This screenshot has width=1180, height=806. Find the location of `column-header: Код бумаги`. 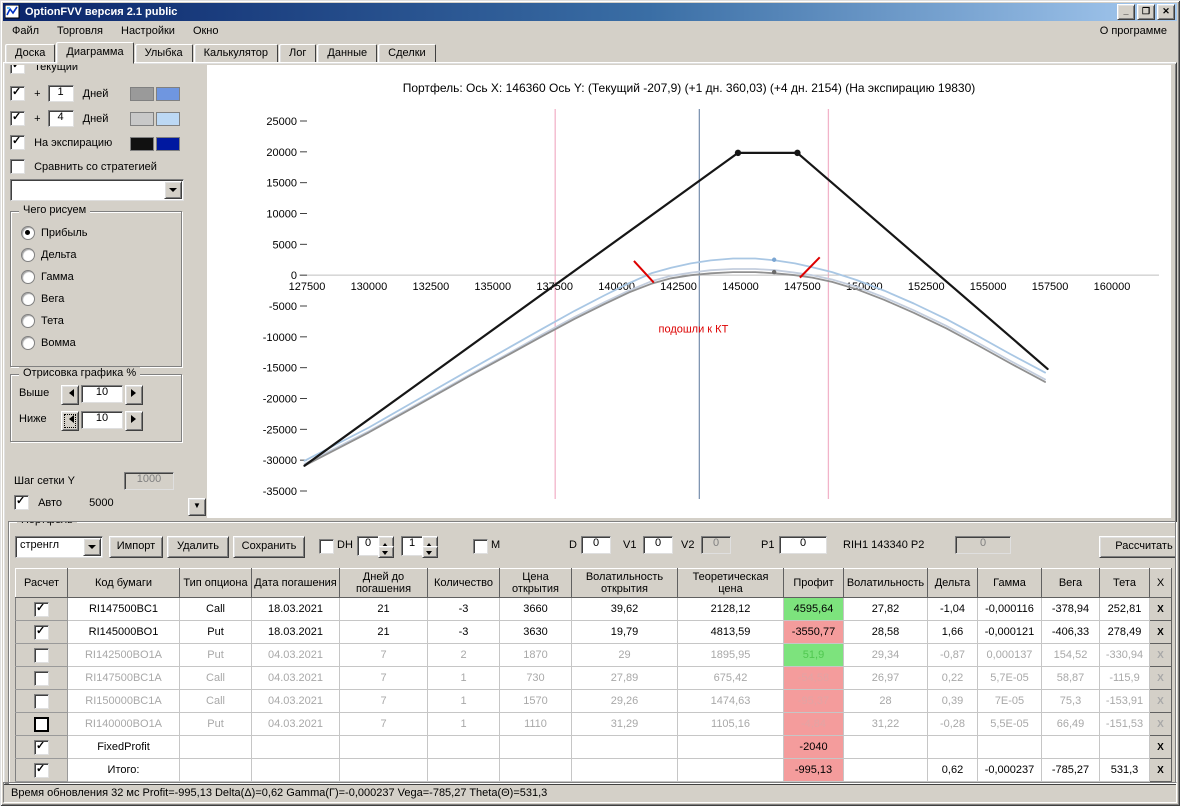

column-header: Код бумаги is located at coordinates (123, 583).